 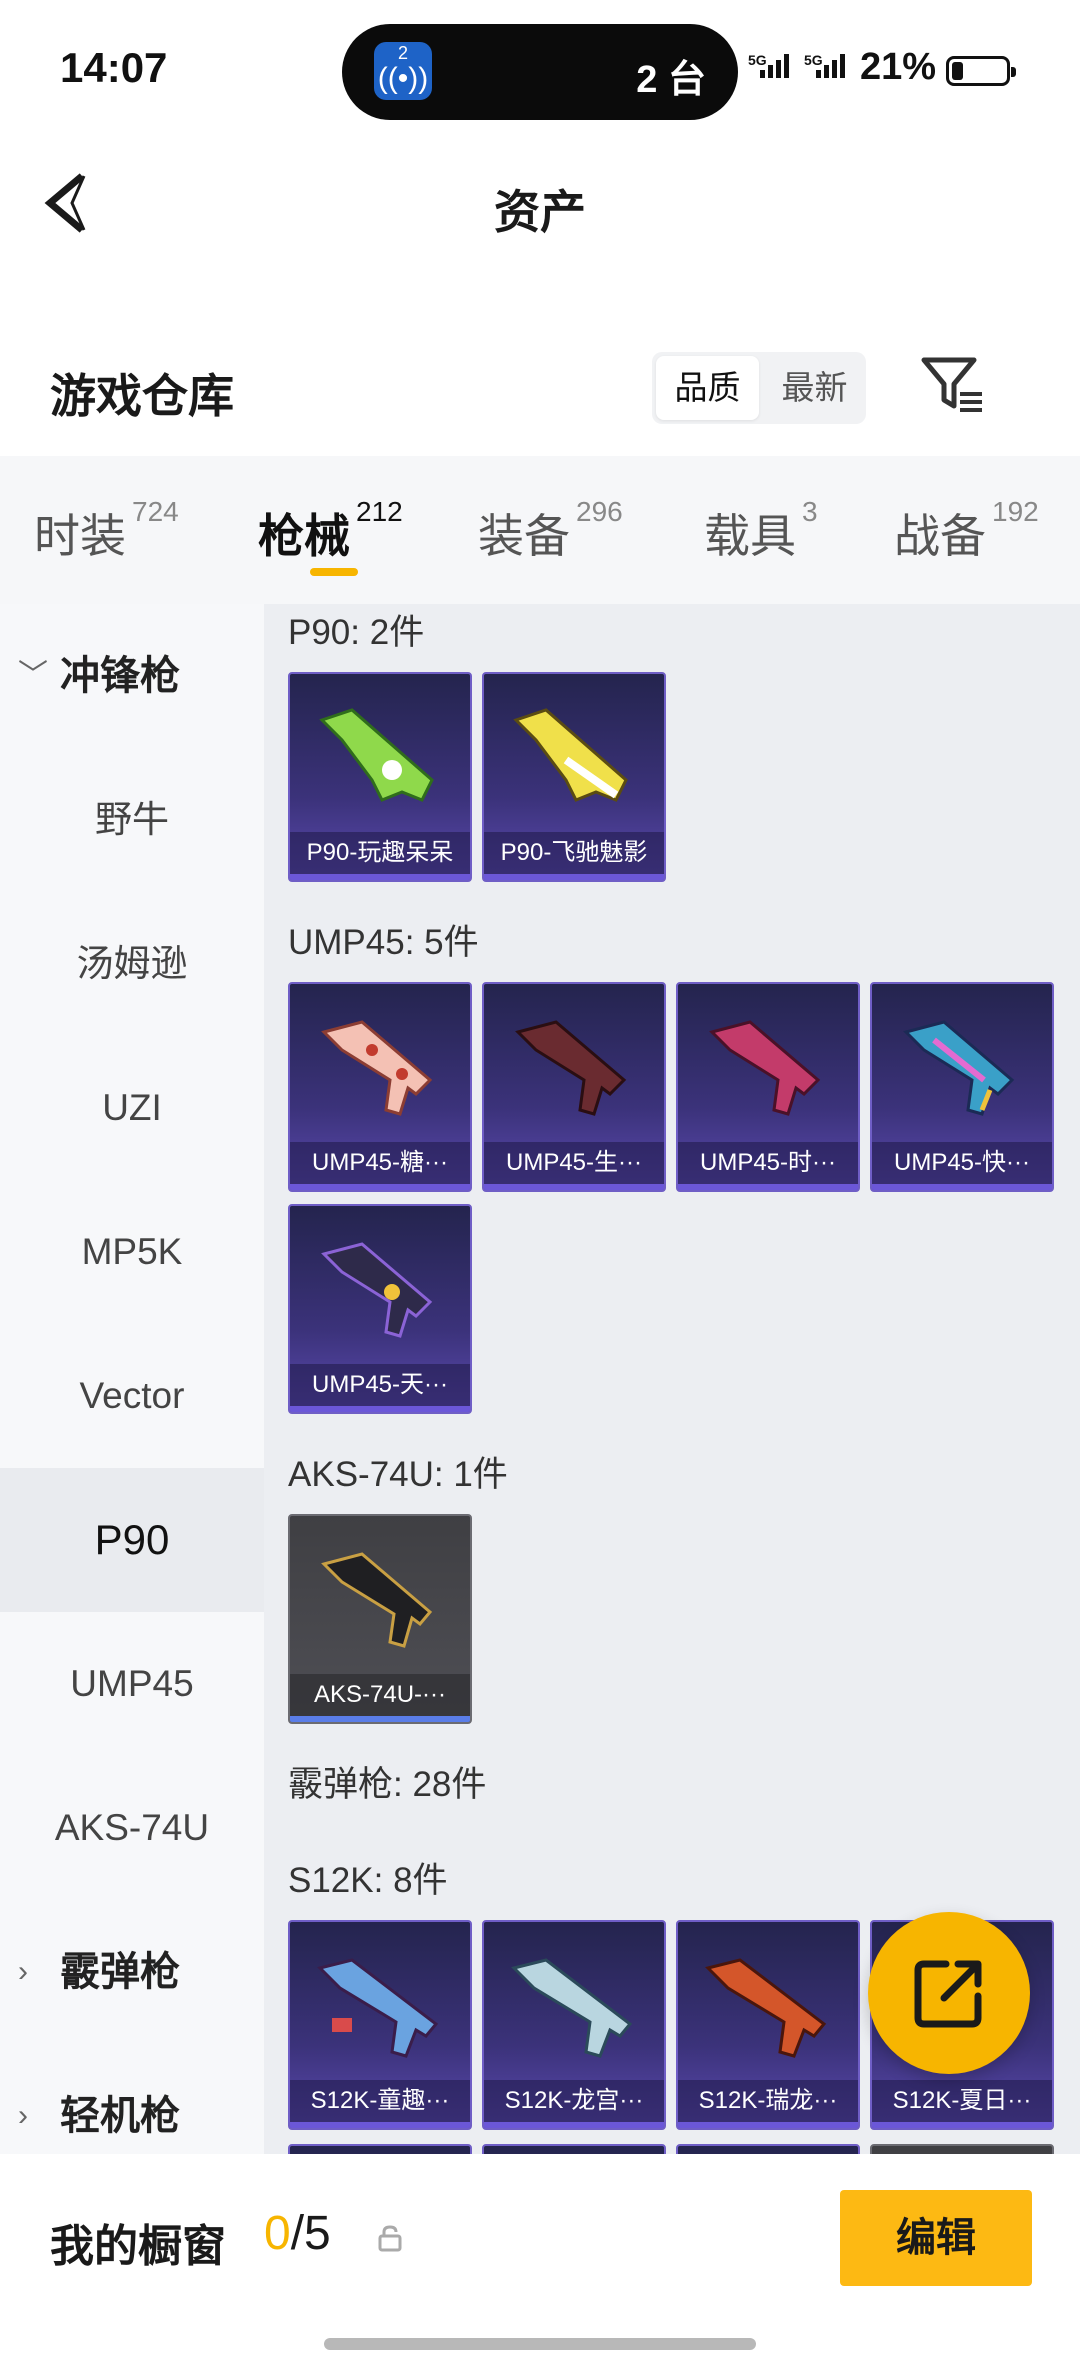 I want to click on sort-toggle: 品质 最新, so click(x=759, y=388).